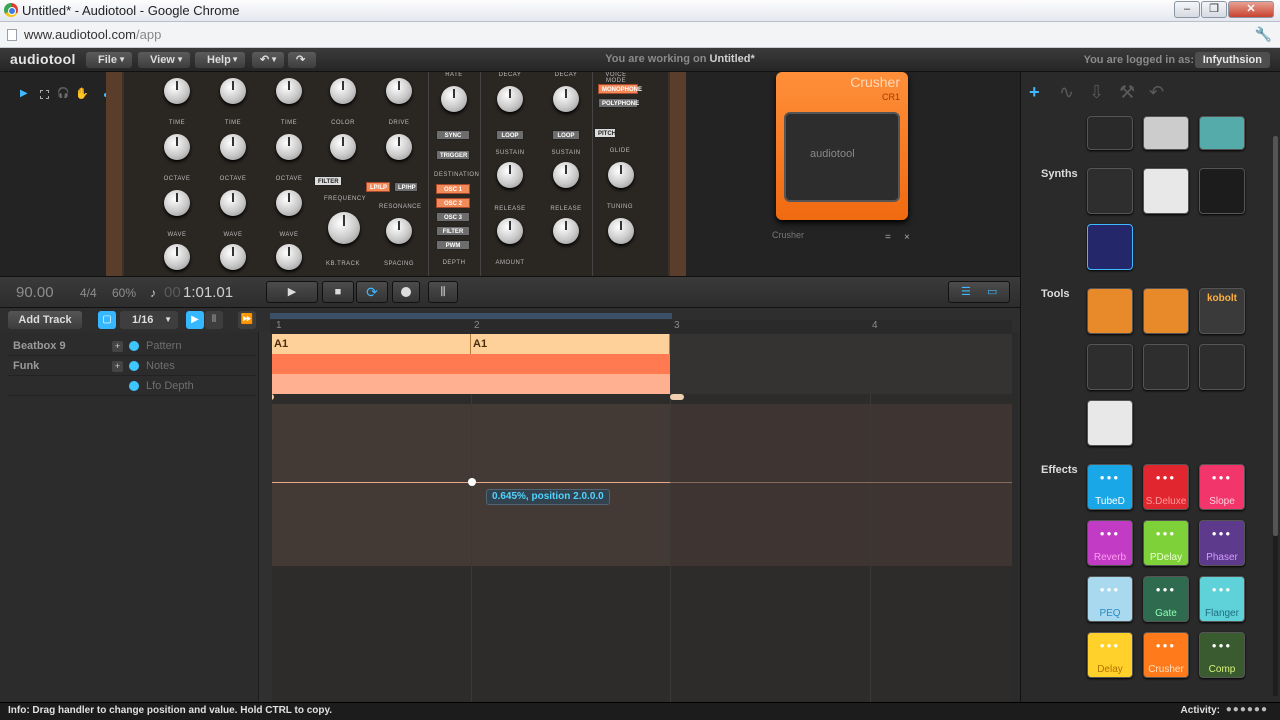 This screenshot has width=1280, height=720. Describe the element at coordinates (1110, 191) in the screenshot. I see `synth-tile-beatbox` at that location.